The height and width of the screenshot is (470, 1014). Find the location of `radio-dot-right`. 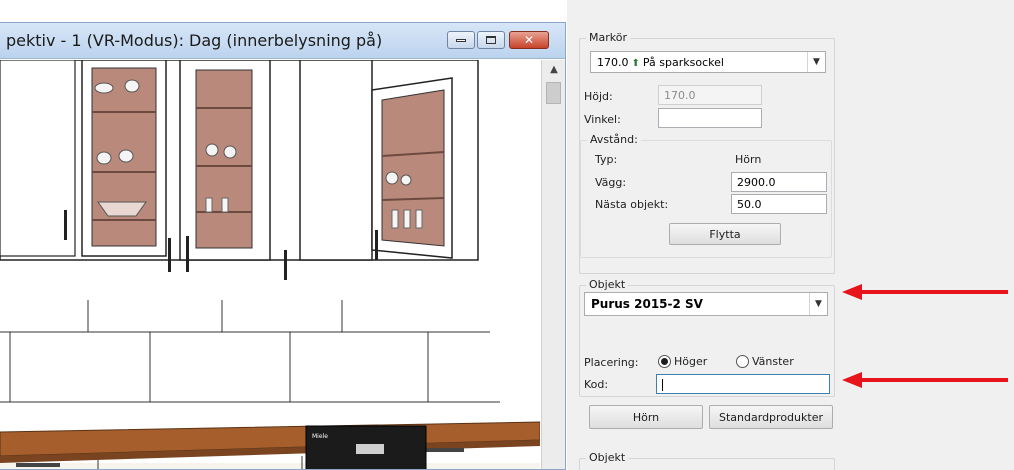

radio-dot-right is located at coordinates (664, 361).